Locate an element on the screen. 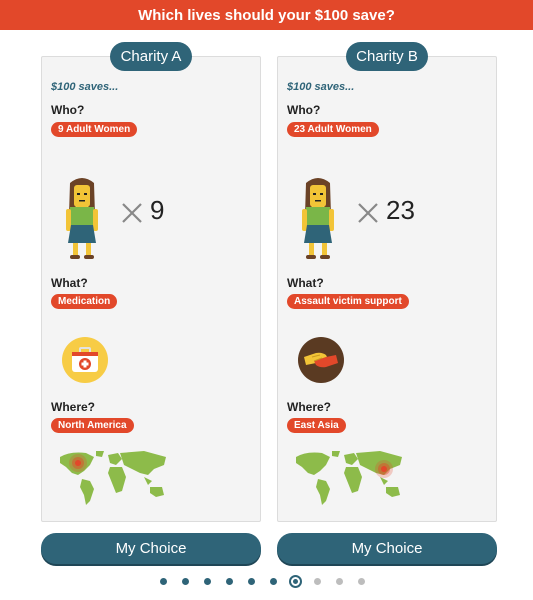 This screenshot has width=533, height=600. where-tag: North America is located at coordinates (92, 425).